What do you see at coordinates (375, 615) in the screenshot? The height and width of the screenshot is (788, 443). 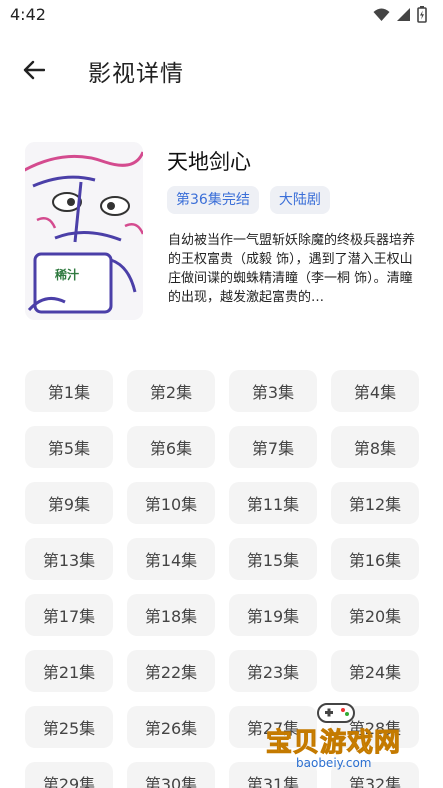 I see `episode-button: 第20集` at bounding box center [375, 615].